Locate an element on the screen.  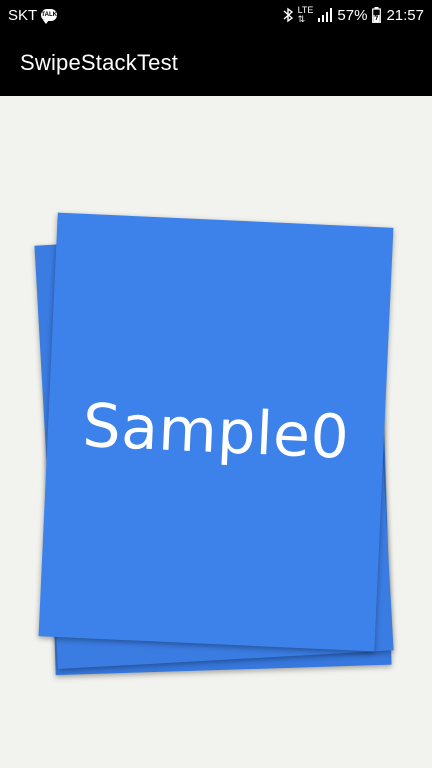
clock: 21:57 is located at coordinates (405, 15).